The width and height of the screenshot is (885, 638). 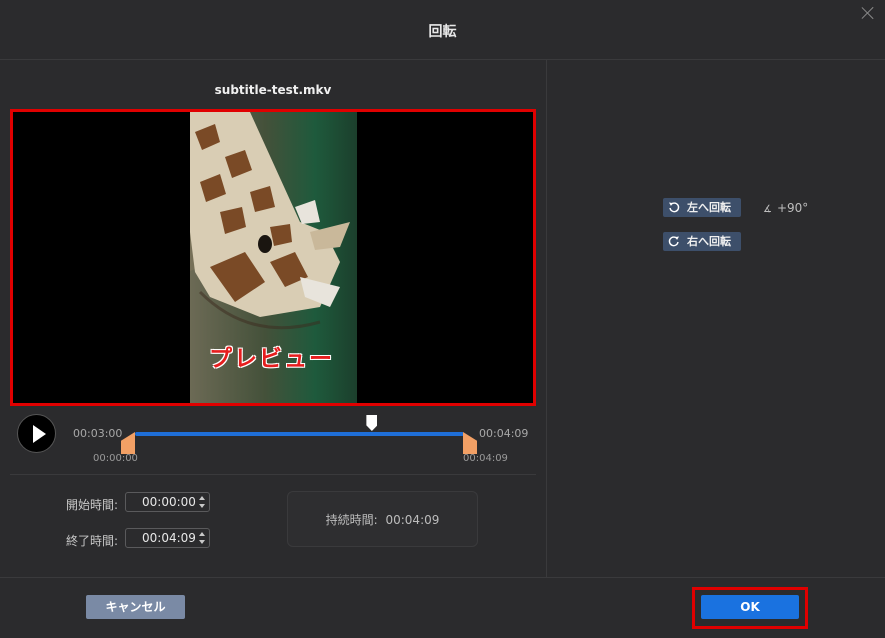 I want to click on footer-divider, so click(x=442, y=577).